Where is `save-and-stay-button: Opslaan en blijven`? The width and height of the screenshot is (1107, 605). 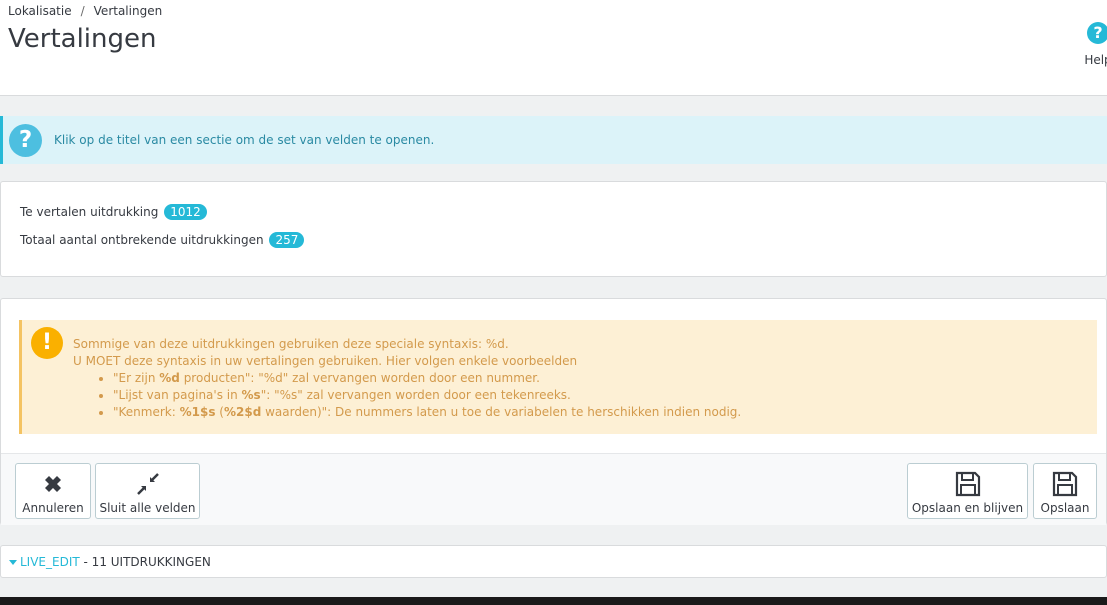
save-and-stay-button: Opslaan en blijven is located at coordinates (967, 491).